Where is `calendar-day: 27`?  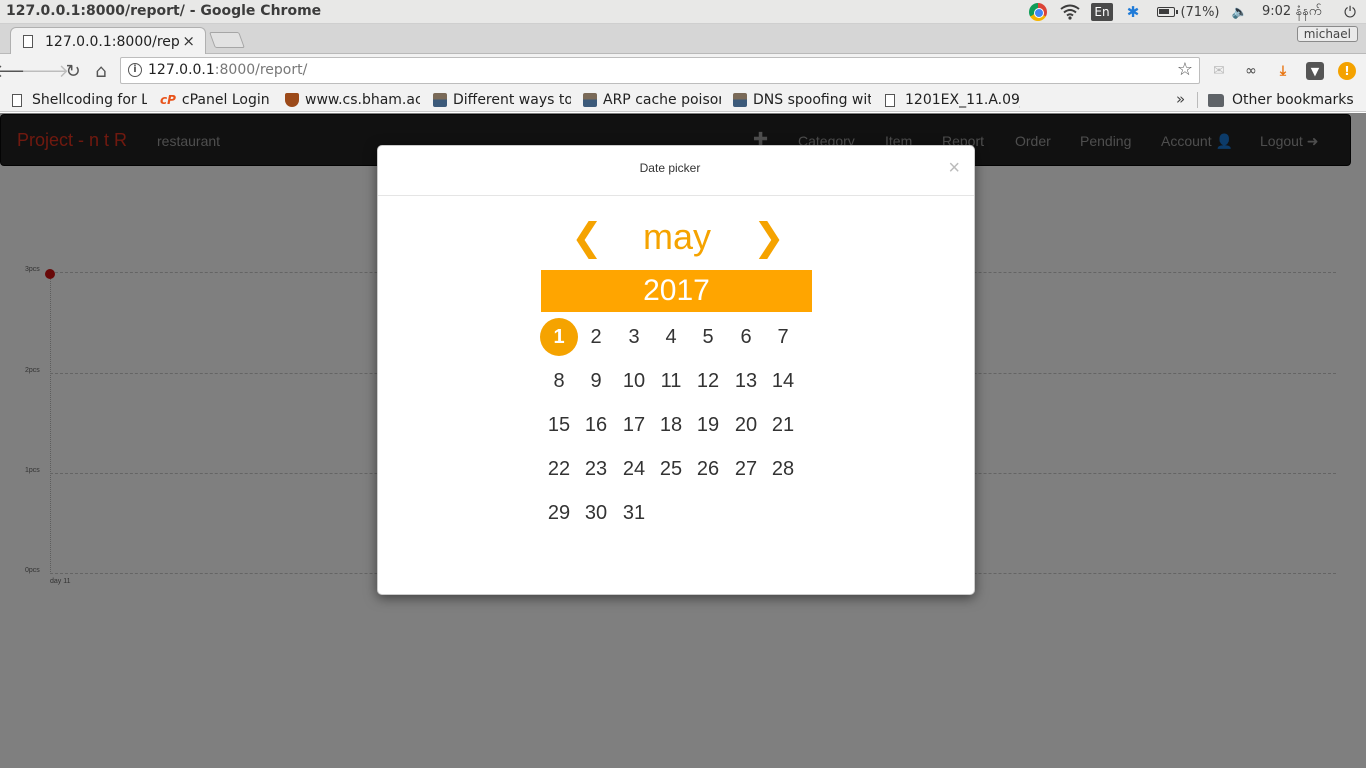 calendar-day: 27 is located at coordinates (746, 469).